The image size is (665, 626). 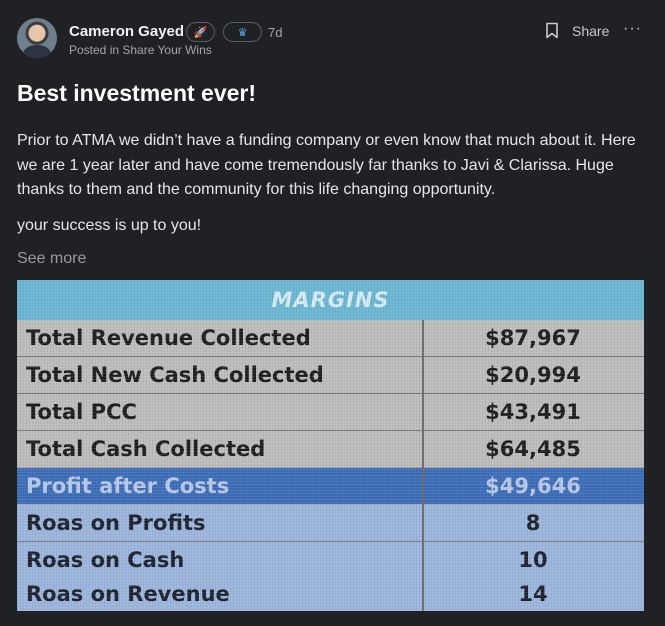 What do you see at coordinates (116, 523) in the screenshot?
I see `sheet-row-label: Roas on Profits` at bounding box center [116, 523].